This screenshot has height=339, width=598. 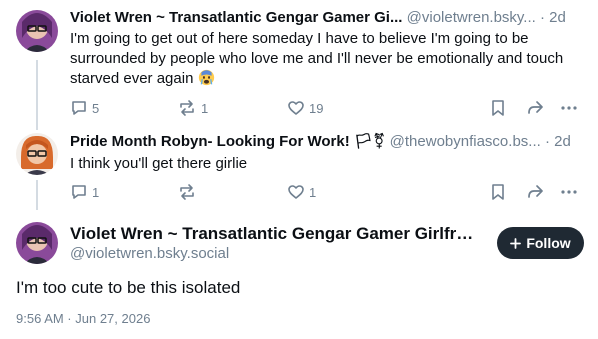 What do you see at coordinates (548, 243) in the screenshot?
I see `follow-label: Follow` at bounding box center [548, 243].